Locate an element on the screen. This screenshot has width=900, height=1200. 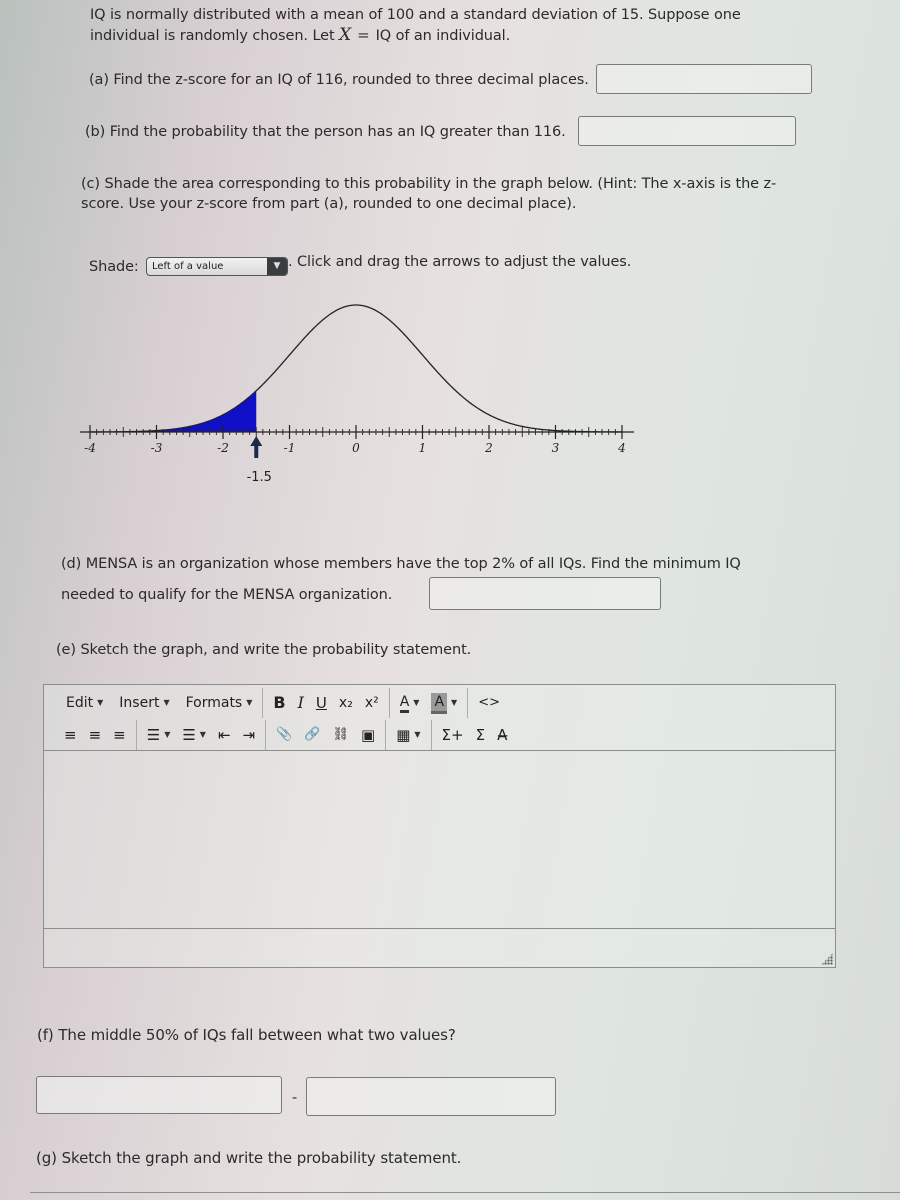
formats-menu: Formats ▼ is located at coordinates (219, 703).